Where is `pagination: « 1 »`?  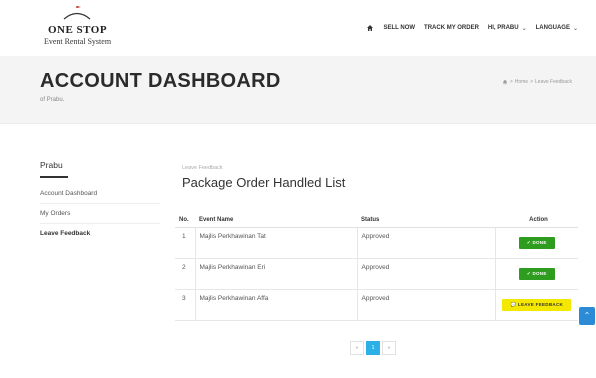
pagination: « 1 » is located at coordinates (373, 348).